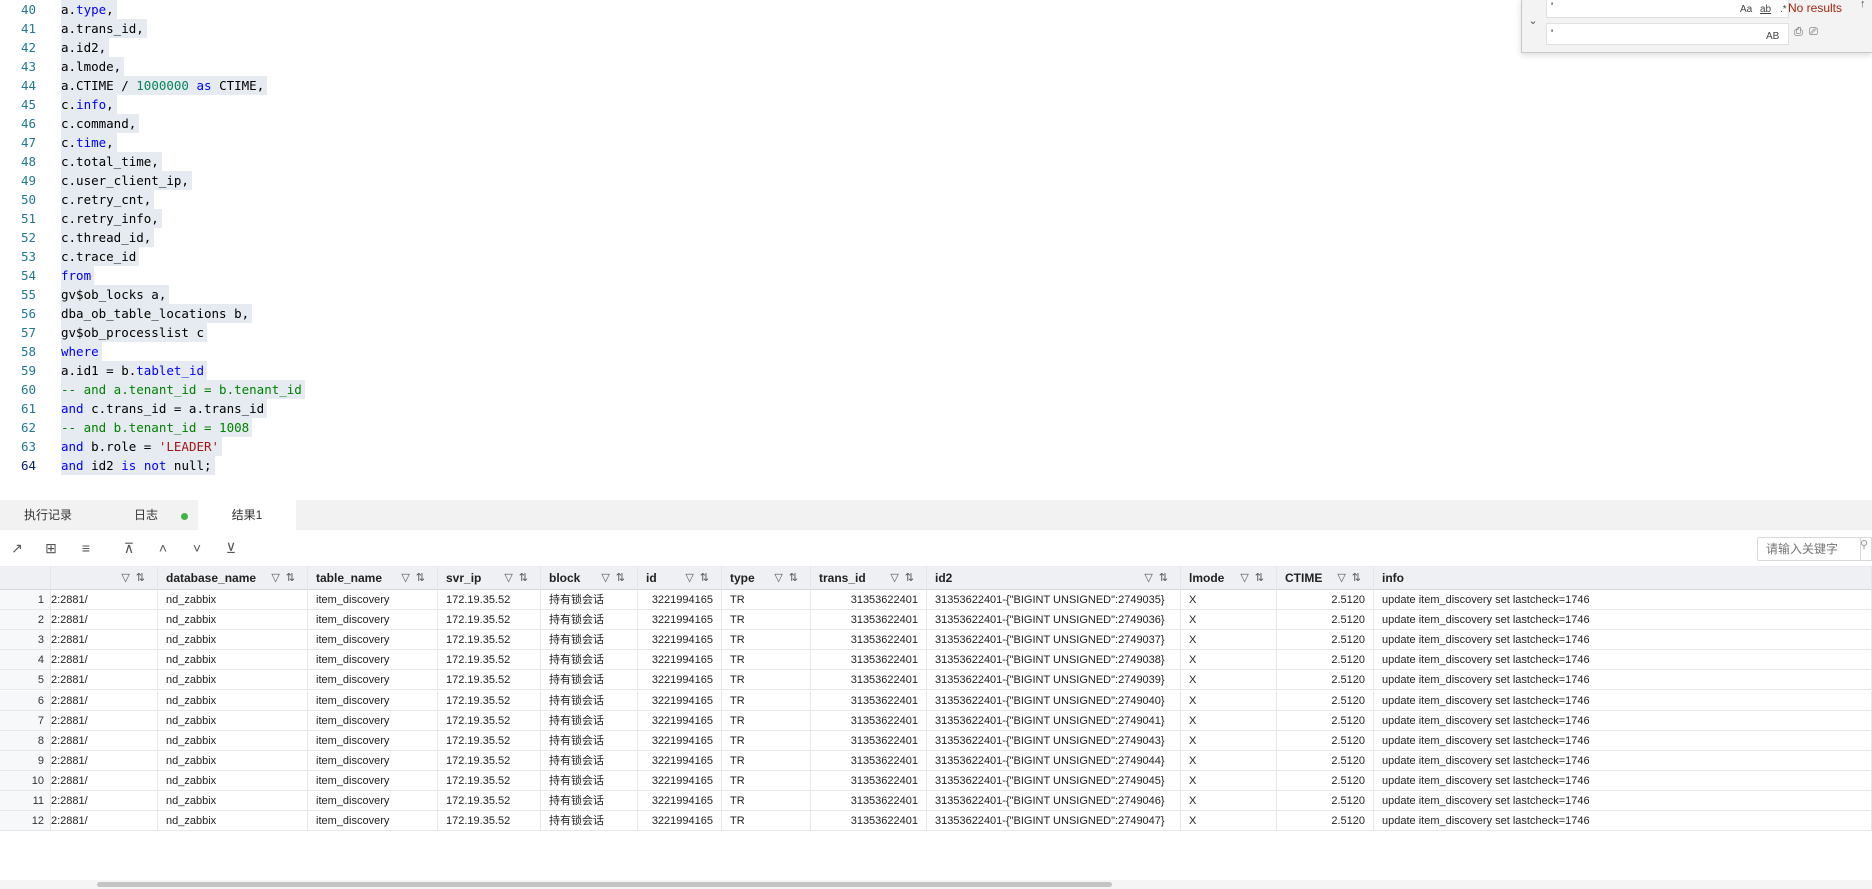 The width and height of the screenshot is (1872, 889). I want to click on column-header: svr_ip ▽⇅, so click(489, 578).